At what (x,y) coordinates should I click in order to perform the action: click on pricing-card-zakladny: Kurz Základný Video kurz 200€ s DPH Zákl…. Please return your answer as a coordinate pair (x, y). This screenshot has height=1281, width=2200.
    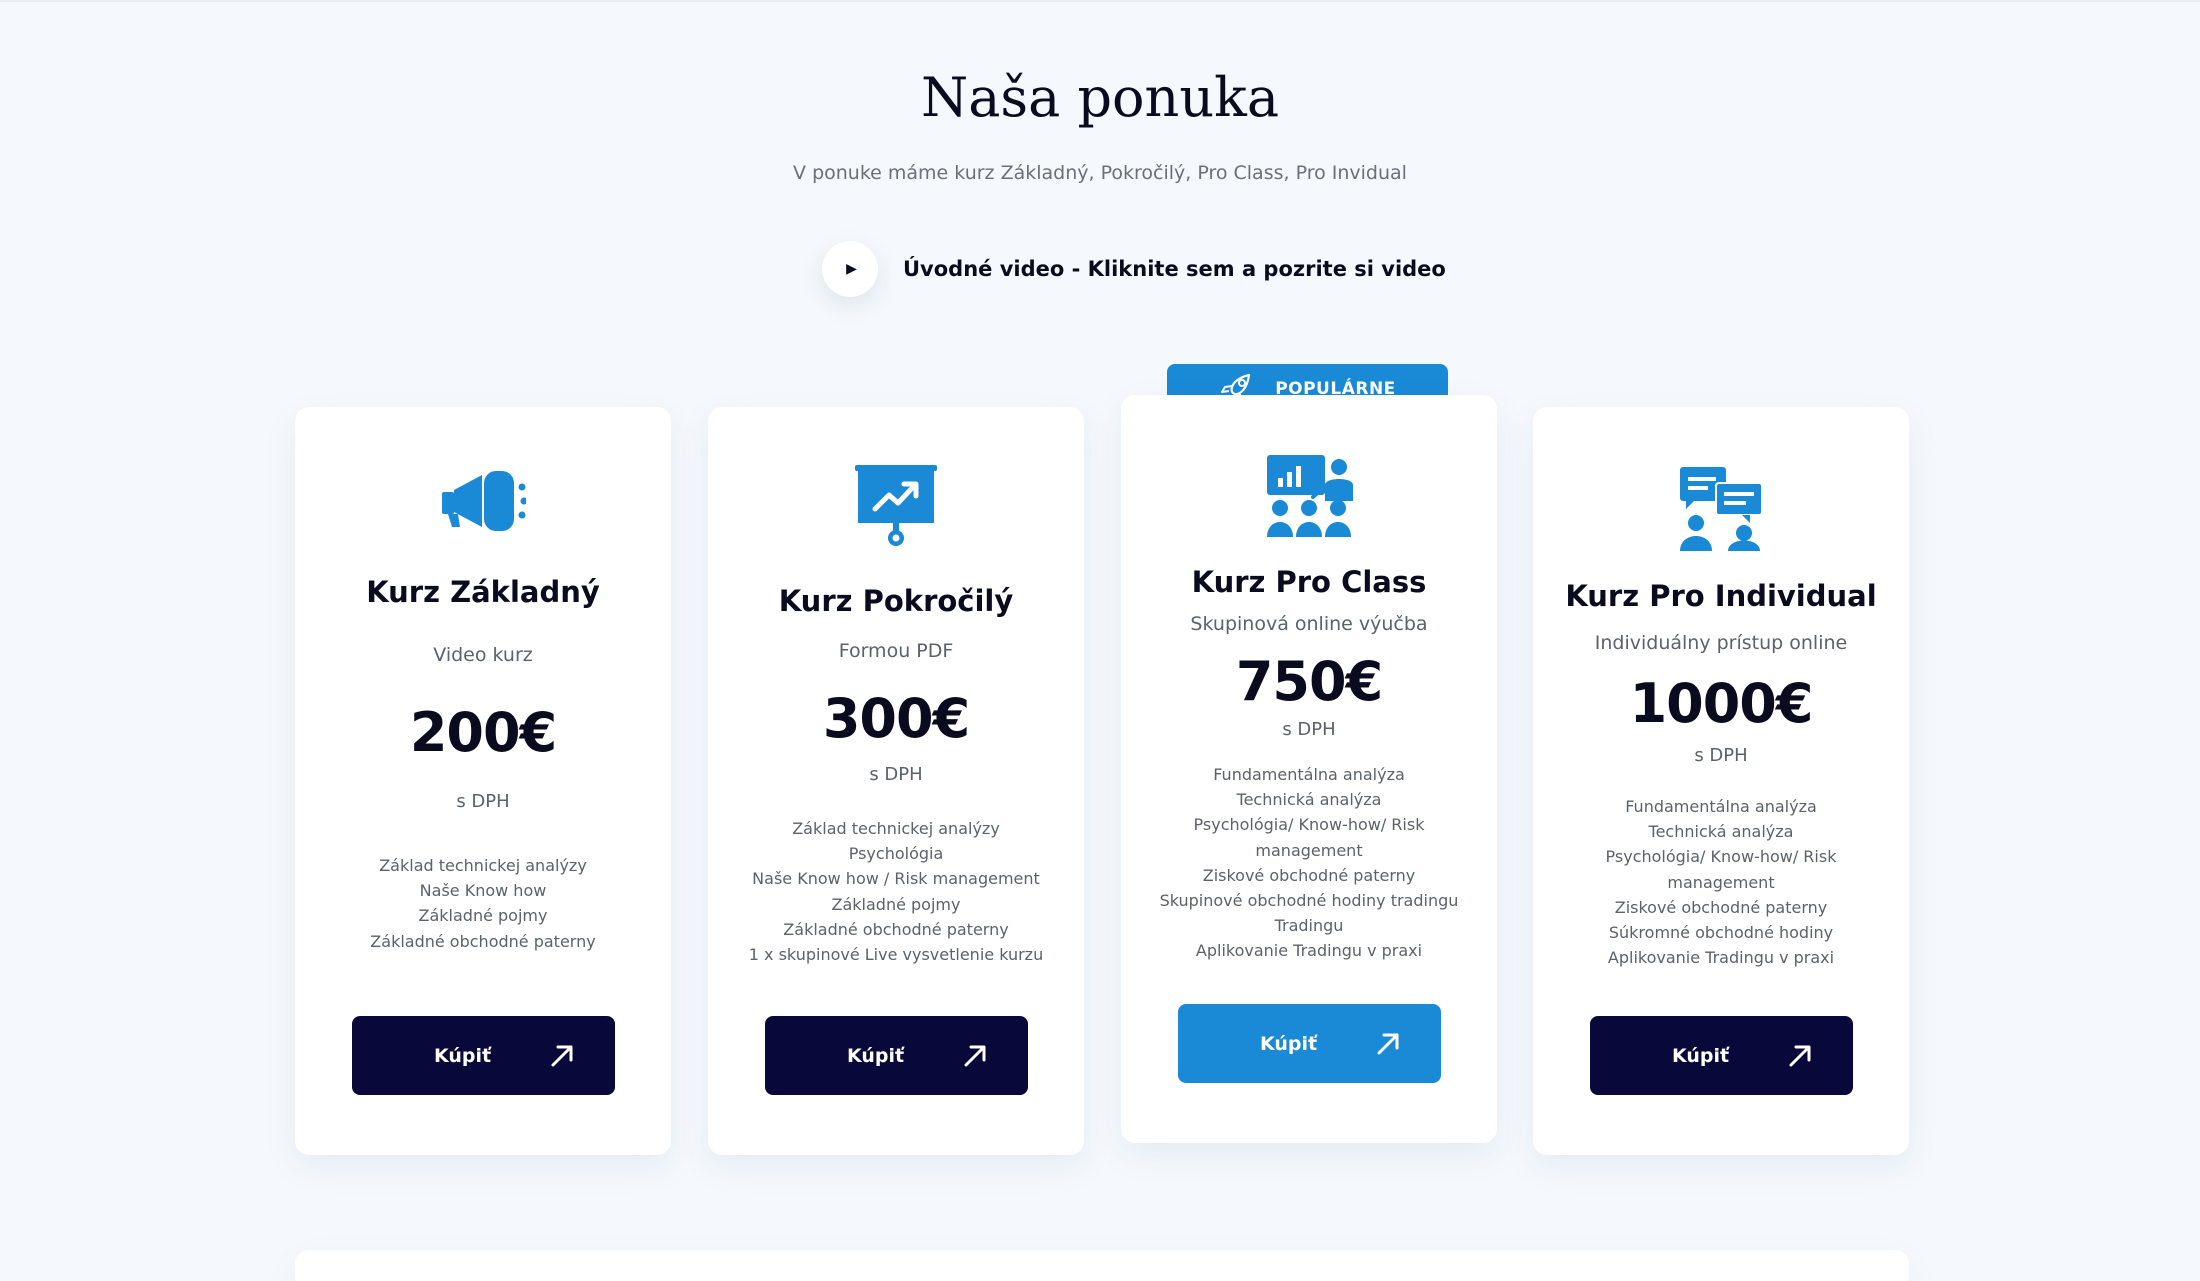
    Looking at the image, I should click on (483, 781).